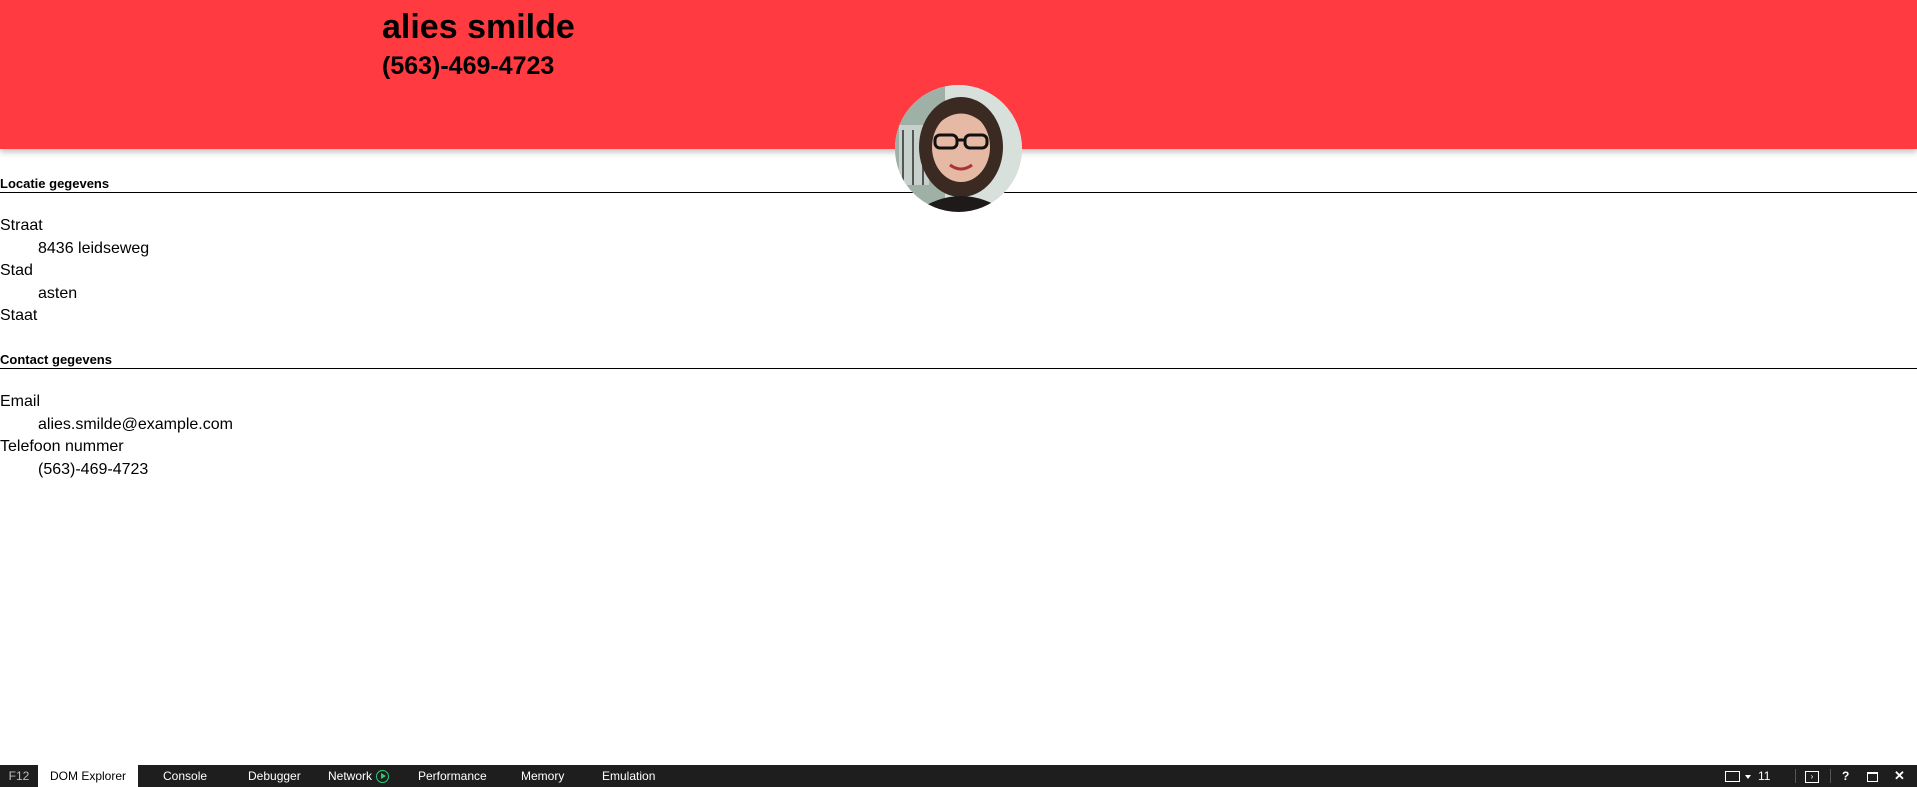 Image resolution: width=1917 pixels, height=787 pixels. Describe the element at coordinates (19, 315) in the screenshot. I see `state-label: Staat` at that location.